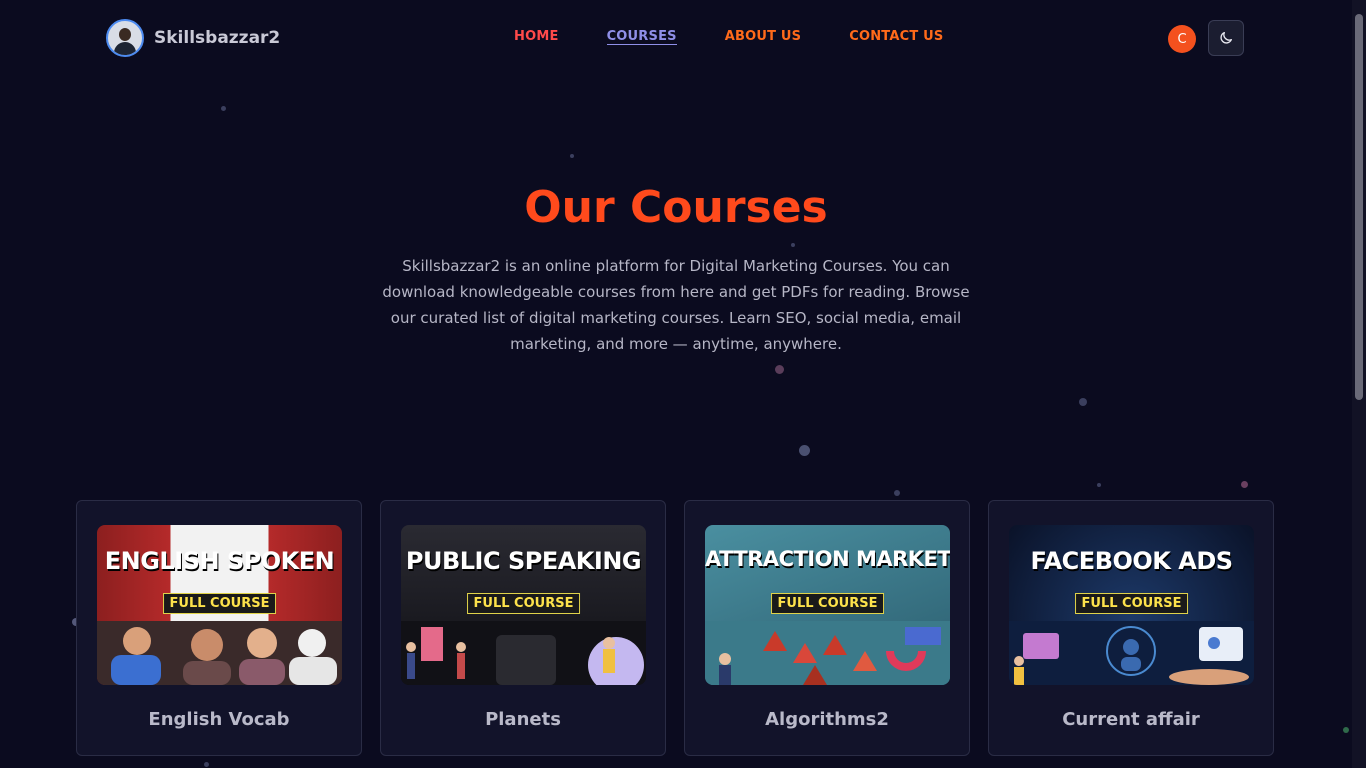  I want to click on nav-about-us: ABOUT US, so click(763, 37).